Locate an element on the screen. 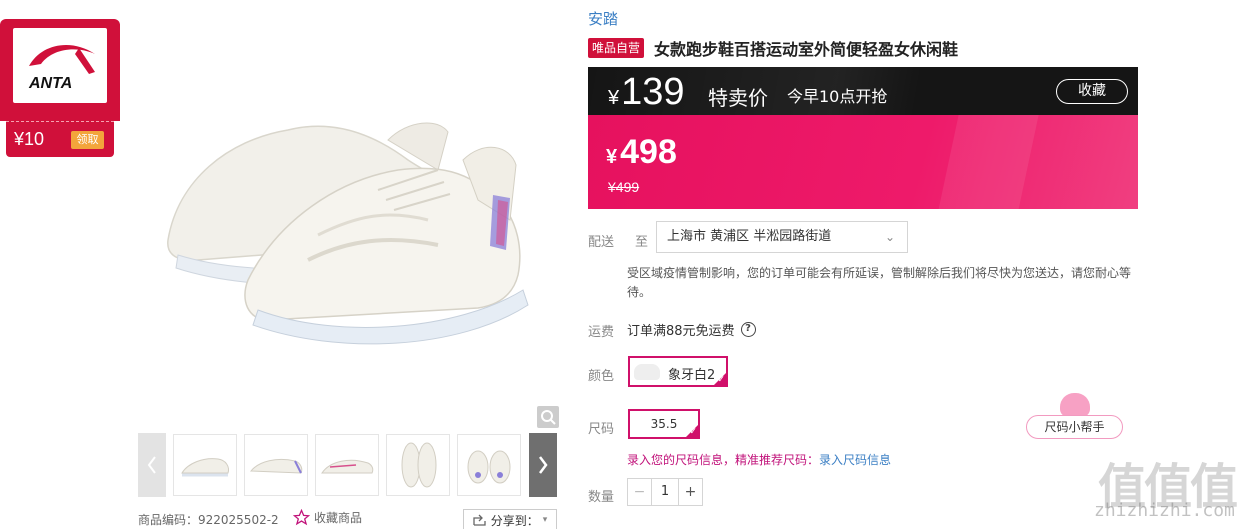 Image resolution: width=1244 pixels, height=529 pixels. shoe-image is located at coordinates (348, 233).